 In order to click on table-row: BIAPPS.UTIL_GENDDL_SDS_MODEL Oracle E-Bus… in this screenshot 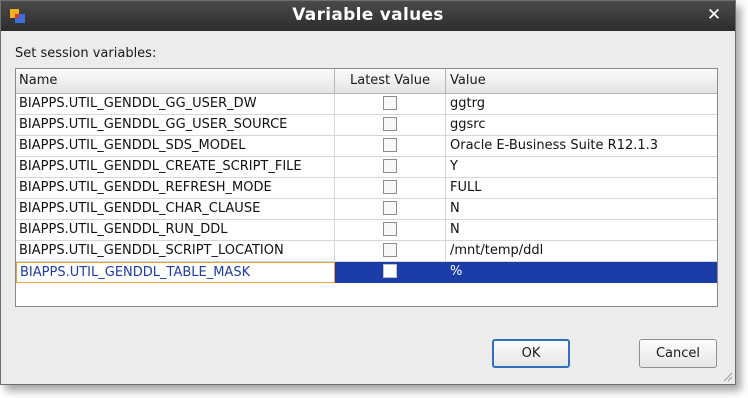, I will do `click(366, 146)`.